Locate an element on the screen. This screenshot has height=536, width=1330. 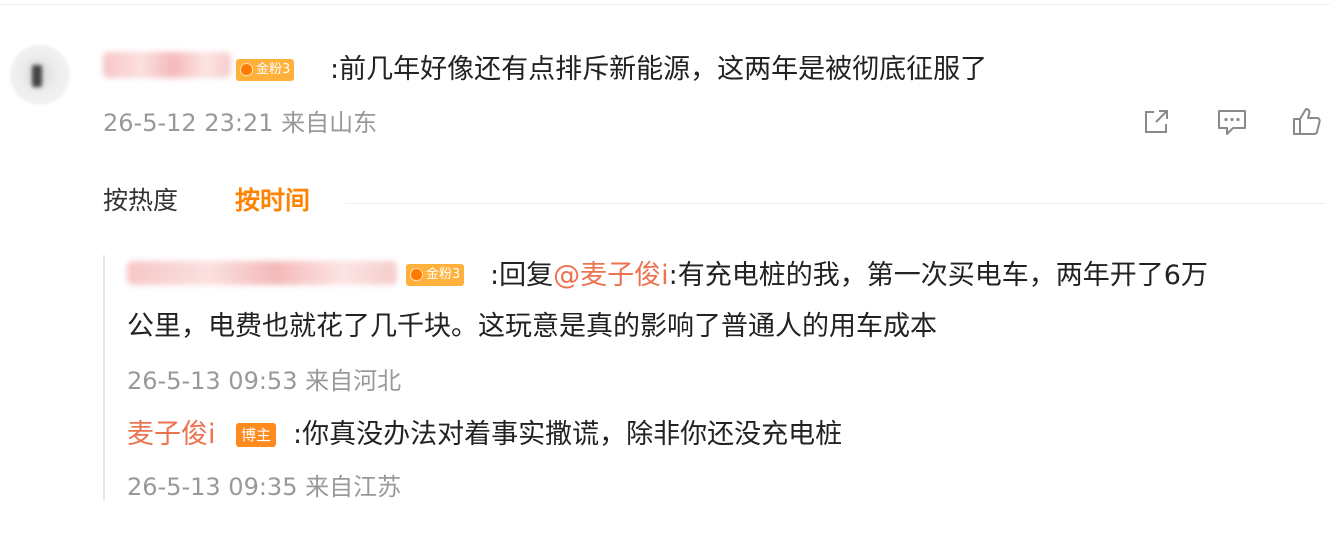
fan-badge: 金粉3 is located at coordinates (265, 70).